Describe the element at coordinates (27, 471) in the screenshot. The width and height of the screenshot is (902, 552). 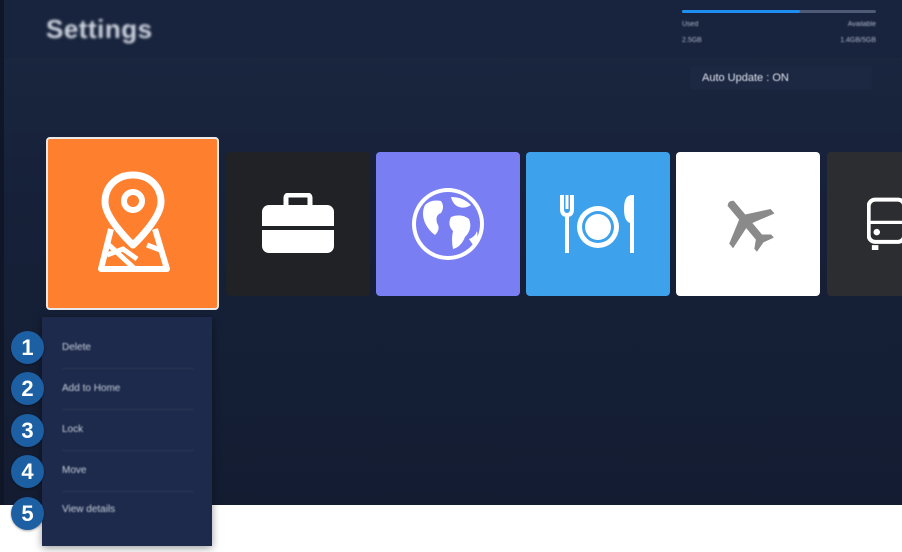
I see `callout-badge: 4` at that location.